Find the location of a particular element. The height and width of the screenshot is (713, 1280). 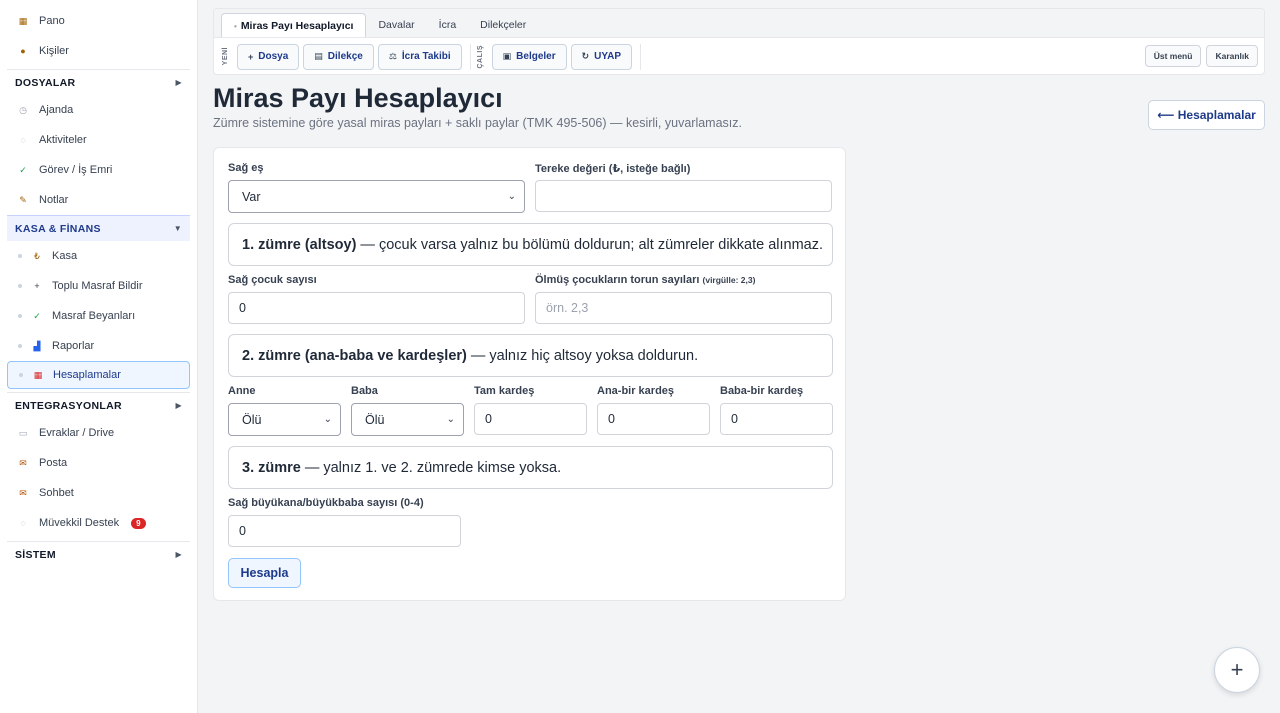

paternal-sibling-input: 0 is located at coordinates (776, 419).